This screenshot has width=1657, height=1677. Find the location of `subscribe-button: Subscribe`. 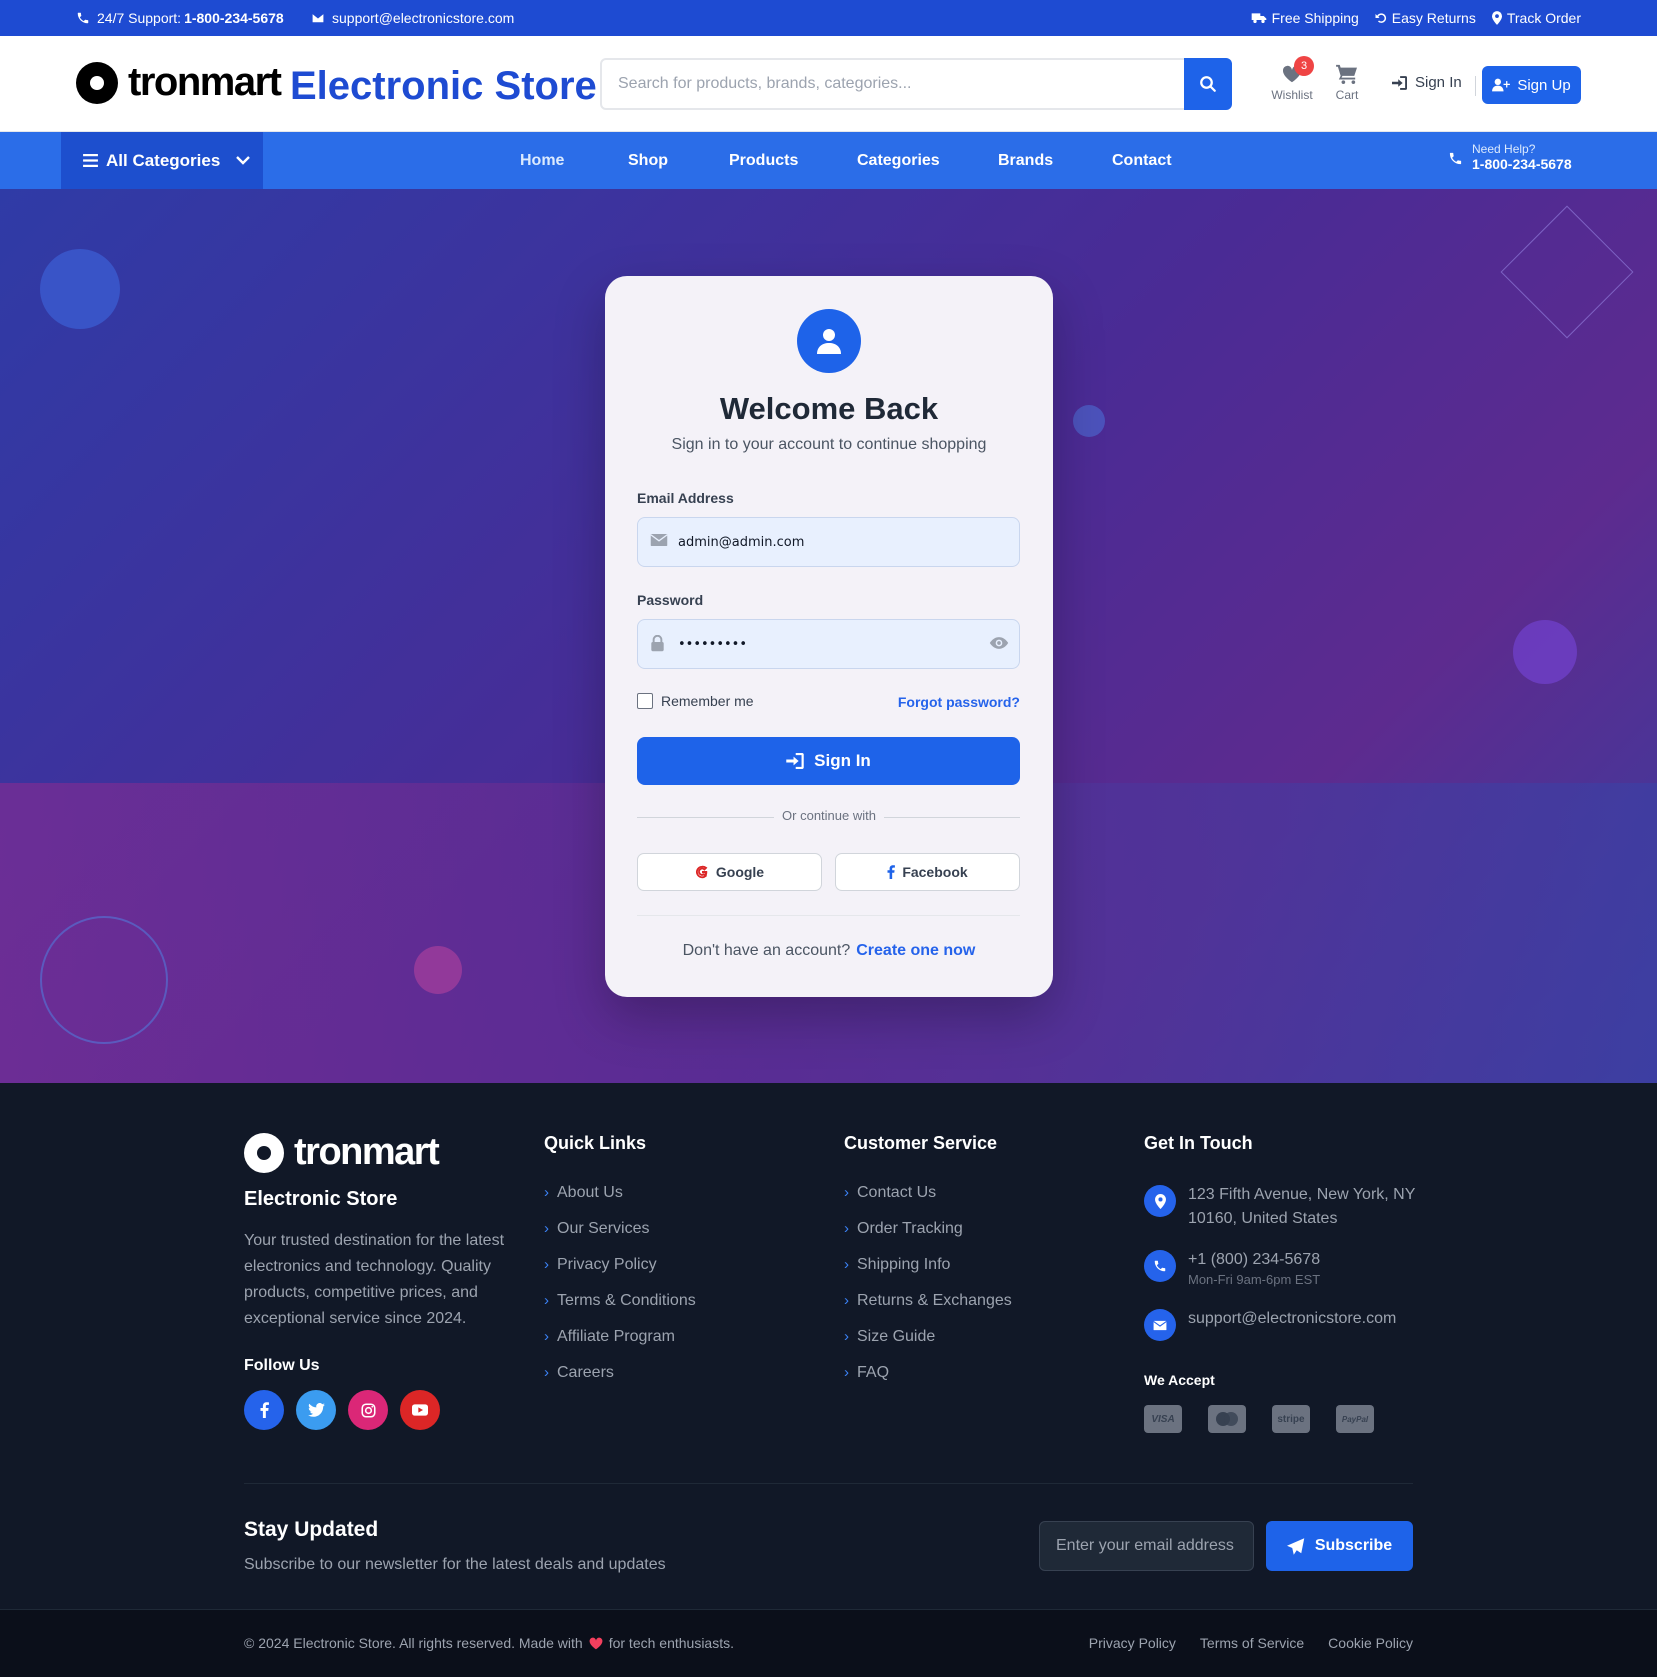

subscribe-button: Subscribe is located at coordinates (1339, 1546).